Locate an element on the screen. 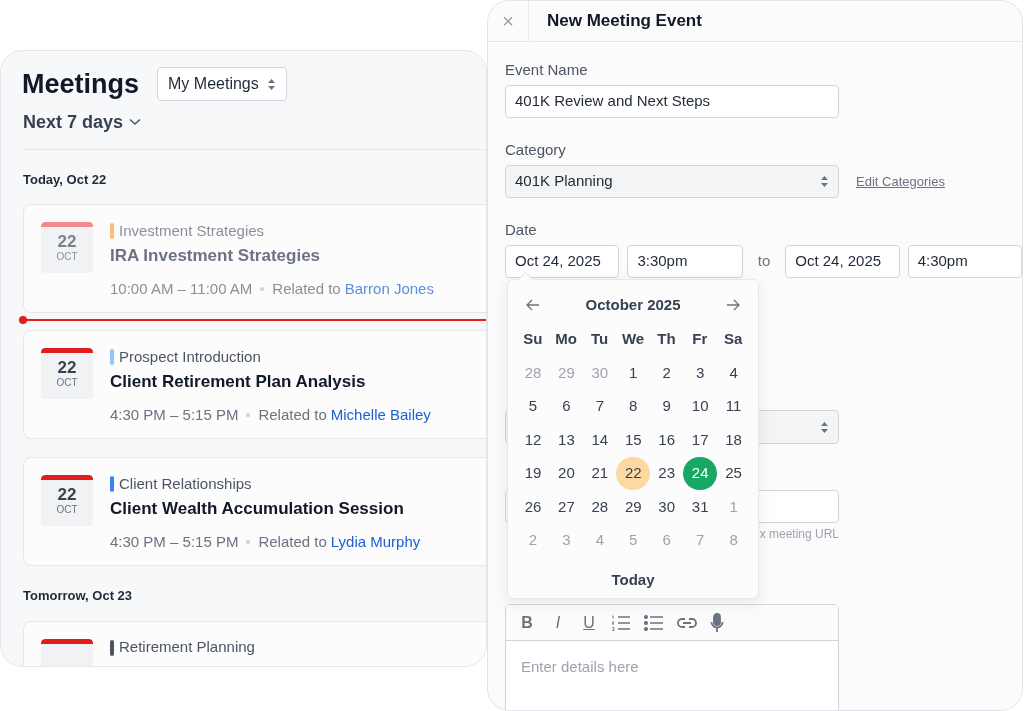 Image resolution: width=1024 pixels, height=711 pixels. group-heading: Tomorrow, Oct 23 is located at coordinates (78, 596).